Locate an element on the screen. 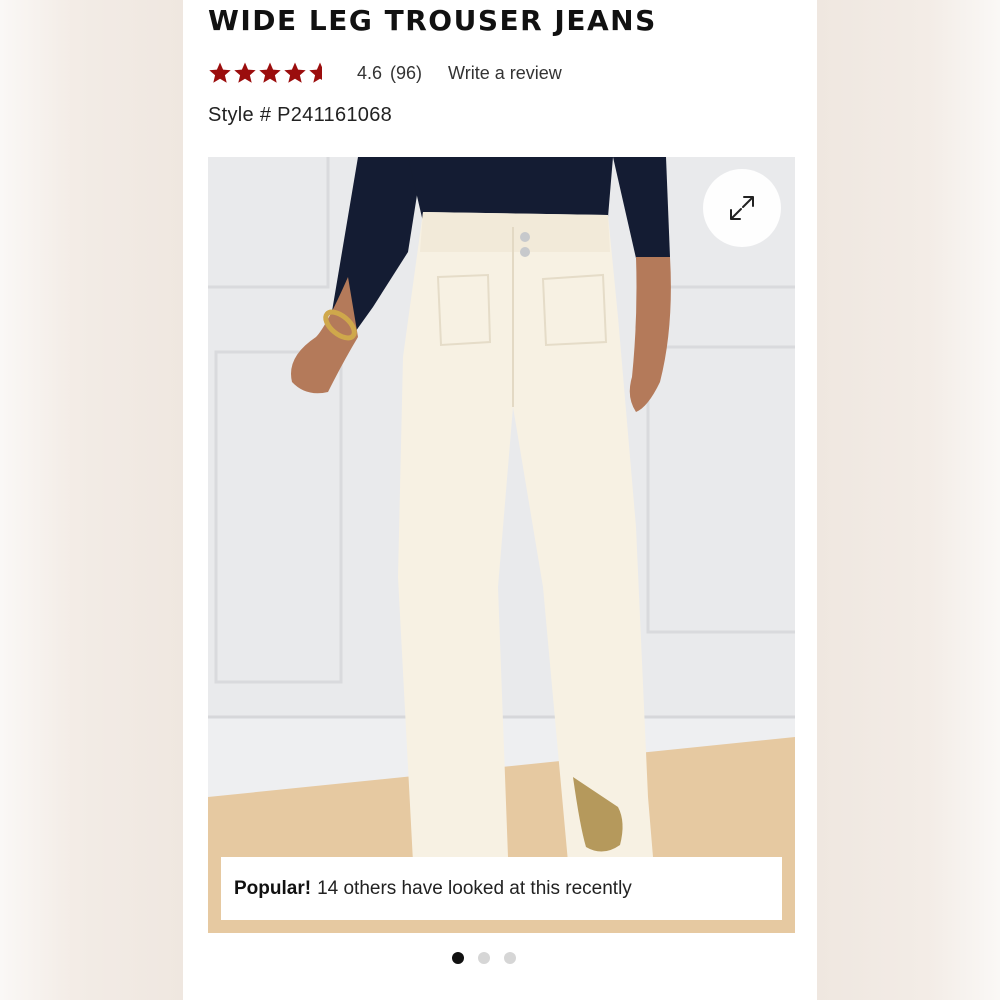 This screenshot has height=1000, width=1000. write-review-link: Write a review is located at coordinates (505, 73).